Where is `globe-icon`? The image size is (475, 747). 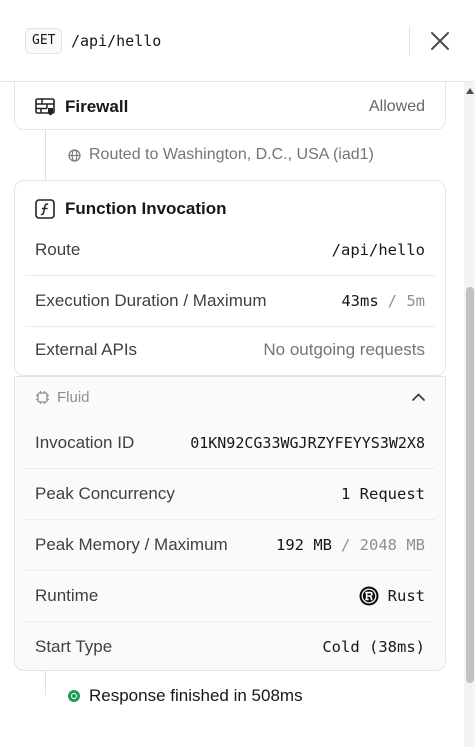 globe-icon is located at coordinates (74, 155).